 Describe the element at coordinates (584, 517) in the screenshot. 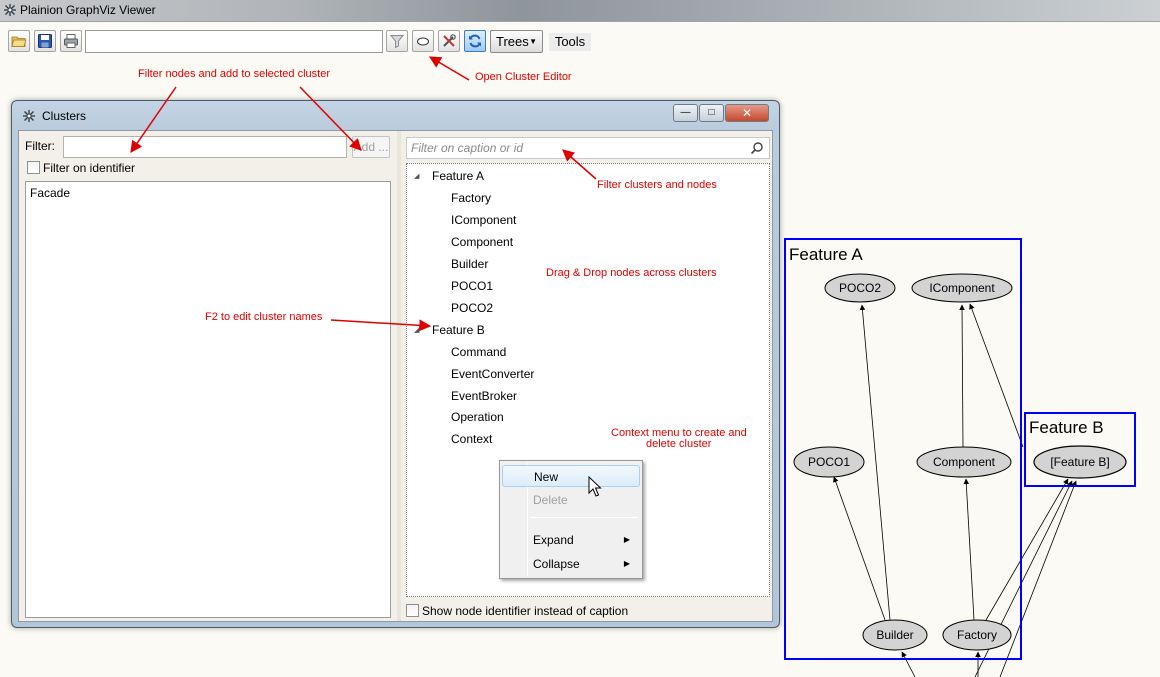

I see `menu-separator` at that location.